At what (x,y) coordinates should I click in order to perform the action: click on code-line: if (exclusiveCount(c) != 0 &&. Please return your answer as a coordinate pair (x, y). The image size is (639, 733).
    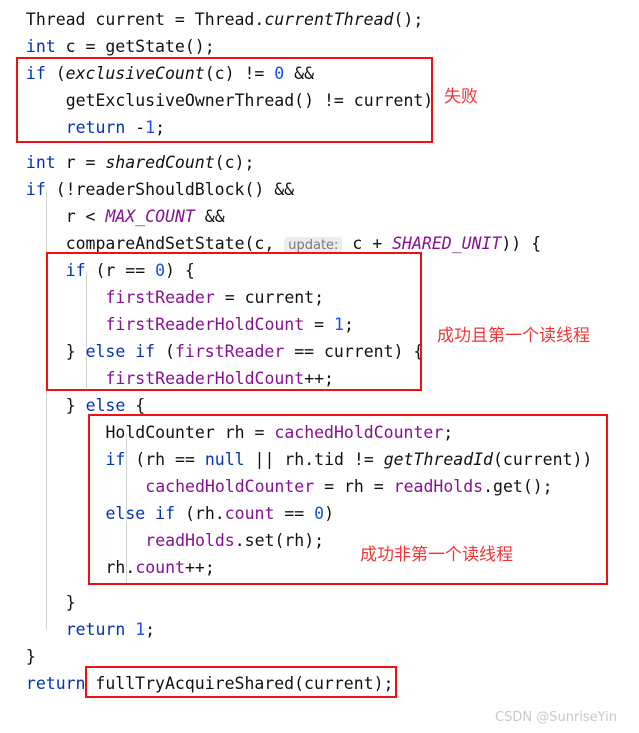
    Looking at the image, I should click on (170, 73).